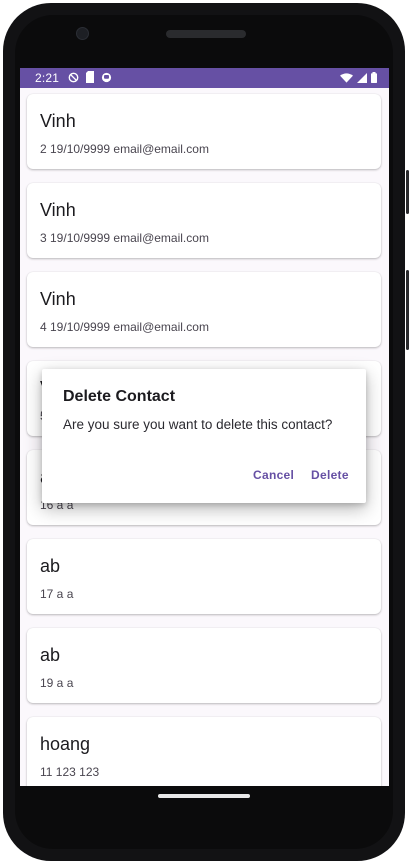 This screenshot has width=412, height=865. Describe the element at coordinates (407, 192) in the screenshot. I see `power-button` at that location.